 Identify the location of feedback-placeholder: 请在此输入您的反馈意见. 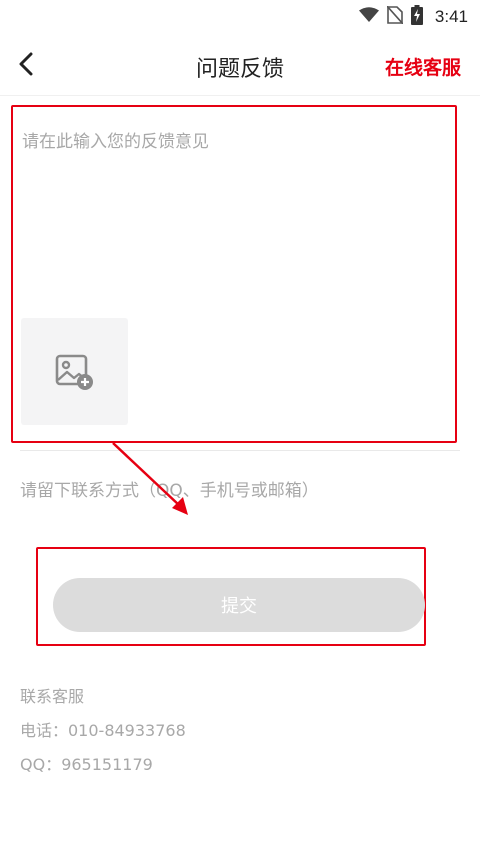
(115, 142).